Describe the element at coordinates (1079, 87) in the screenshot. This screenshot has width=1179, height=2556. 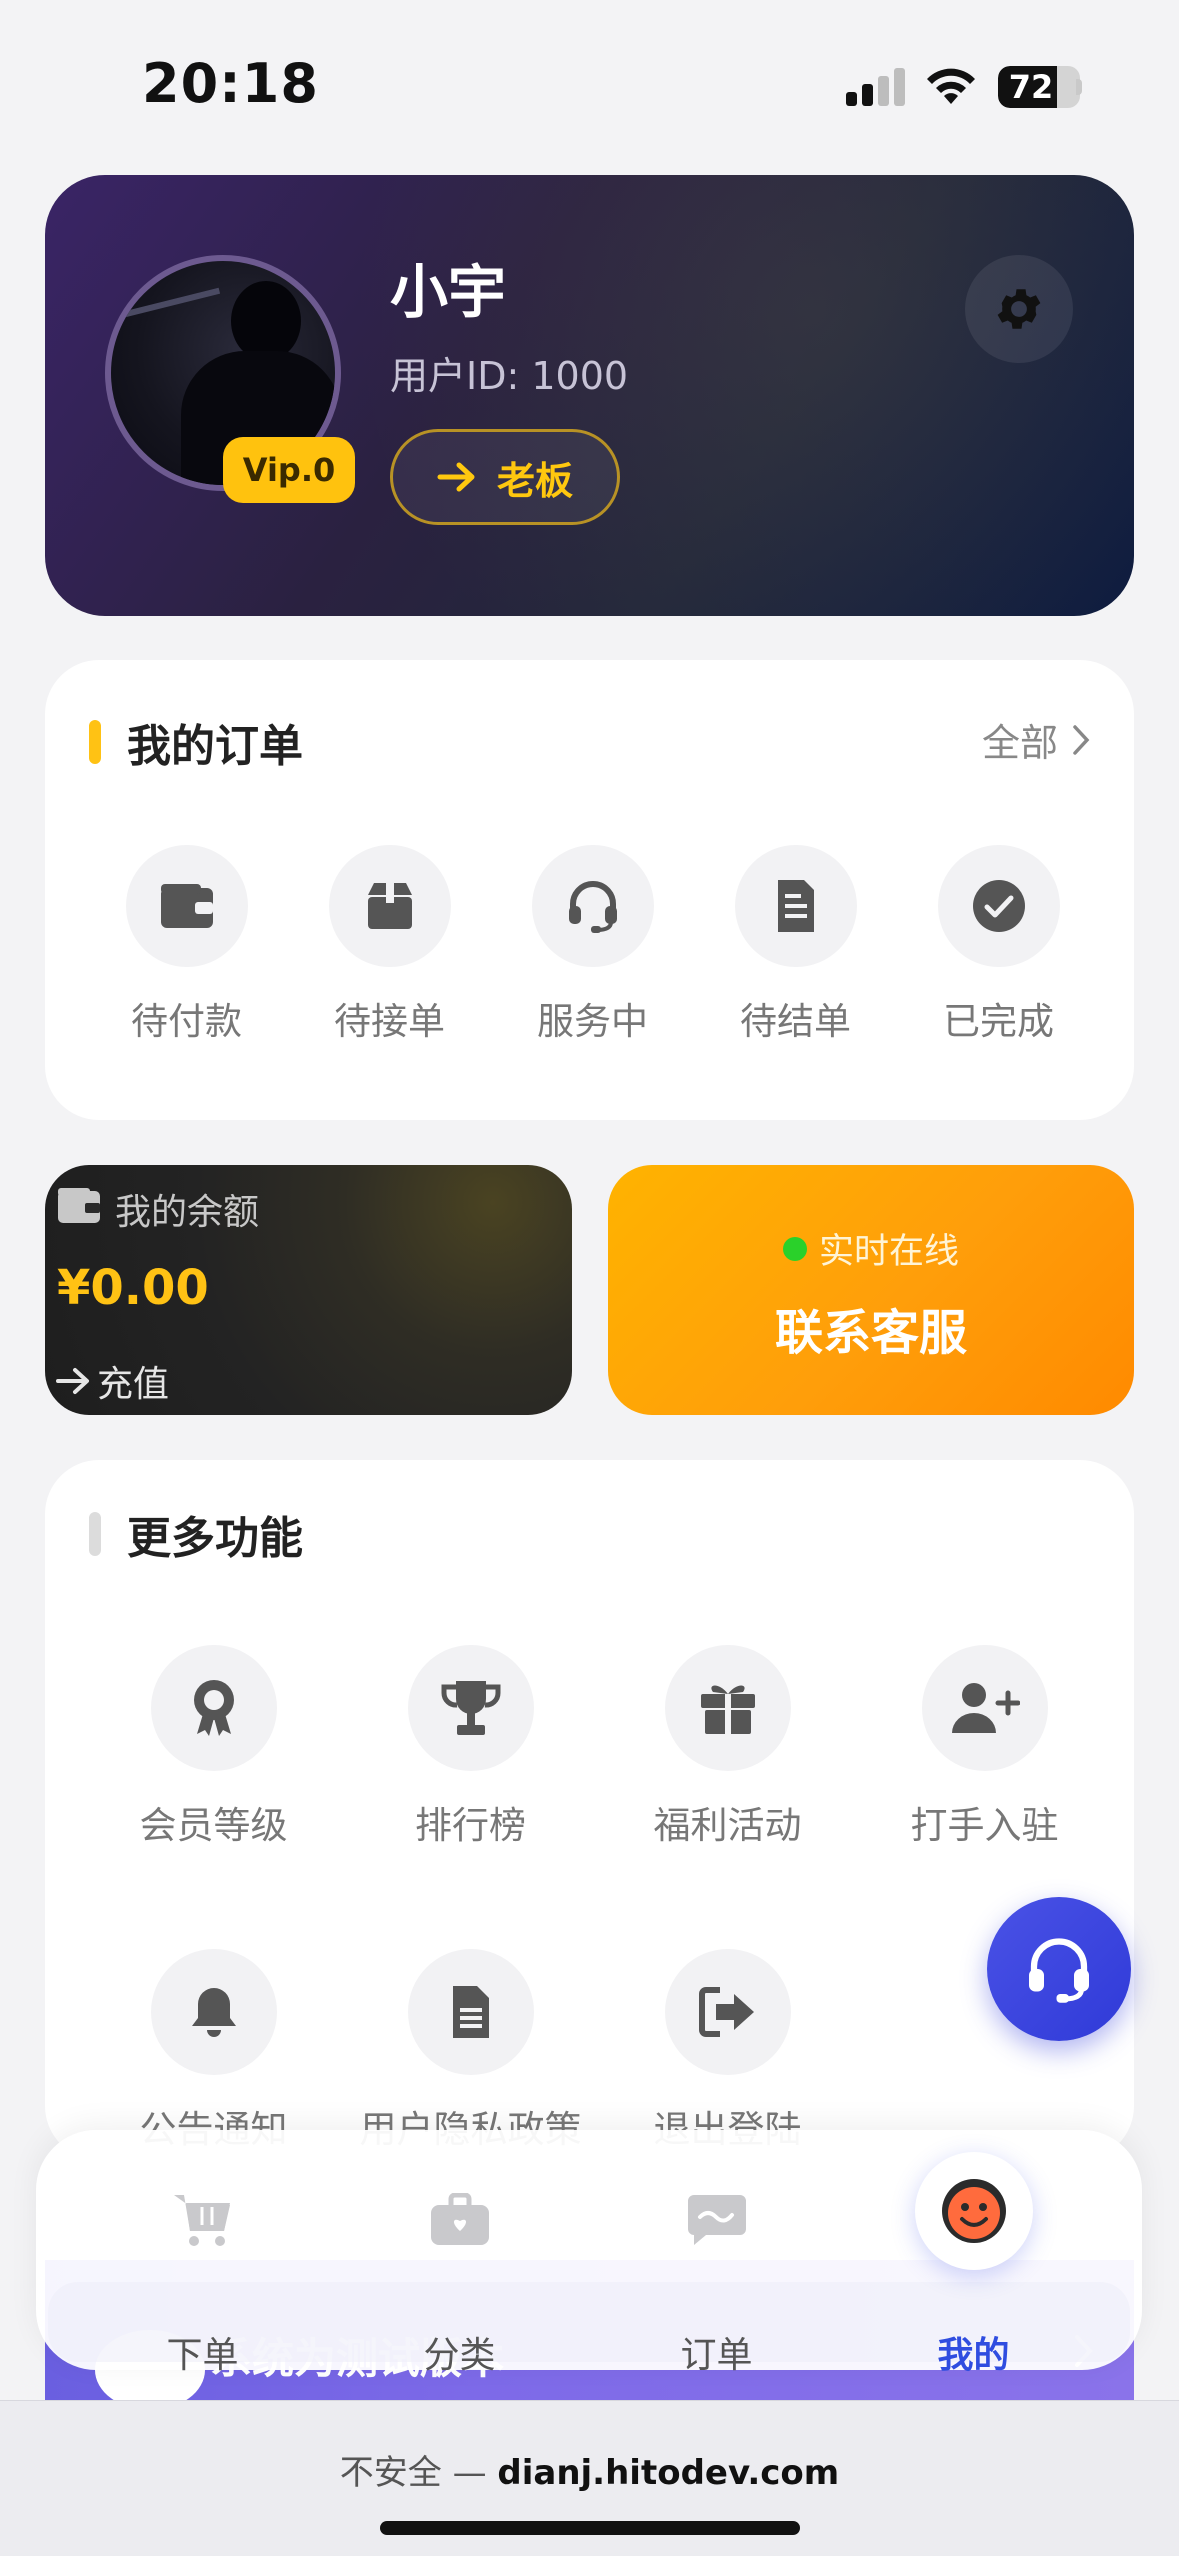
I see `battery-tip` at that location.